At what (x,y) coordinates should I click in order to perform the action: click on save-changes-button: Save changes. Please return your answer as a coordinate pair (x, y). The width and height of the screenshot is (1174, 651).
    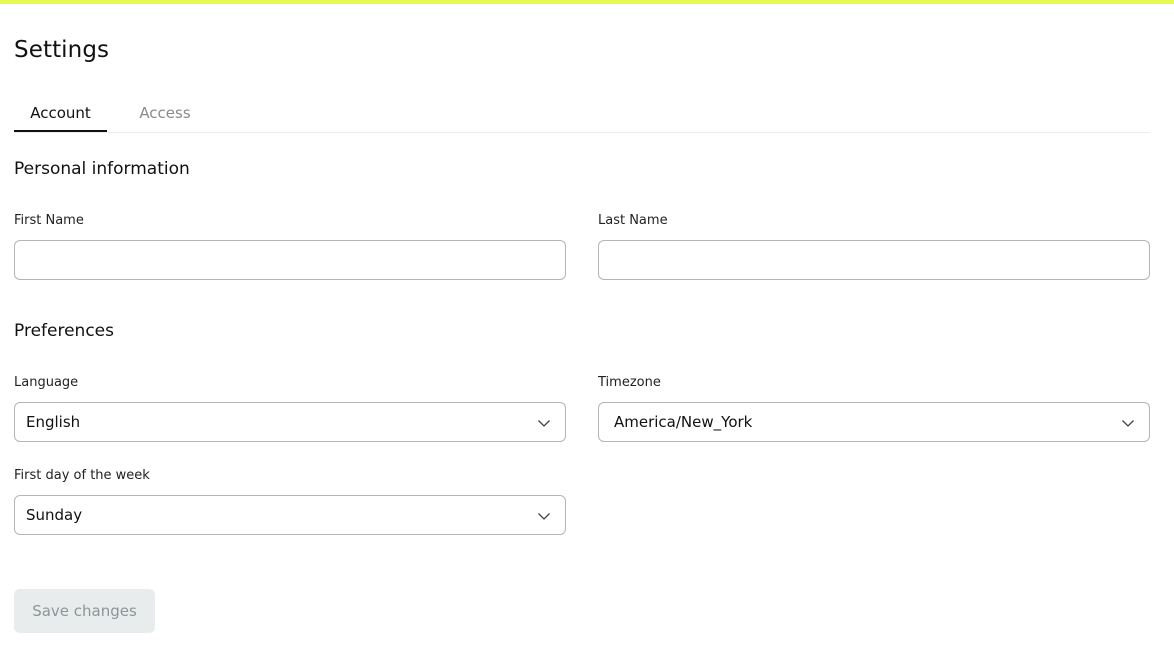
    Looking at the image, I should click on (84, 611).